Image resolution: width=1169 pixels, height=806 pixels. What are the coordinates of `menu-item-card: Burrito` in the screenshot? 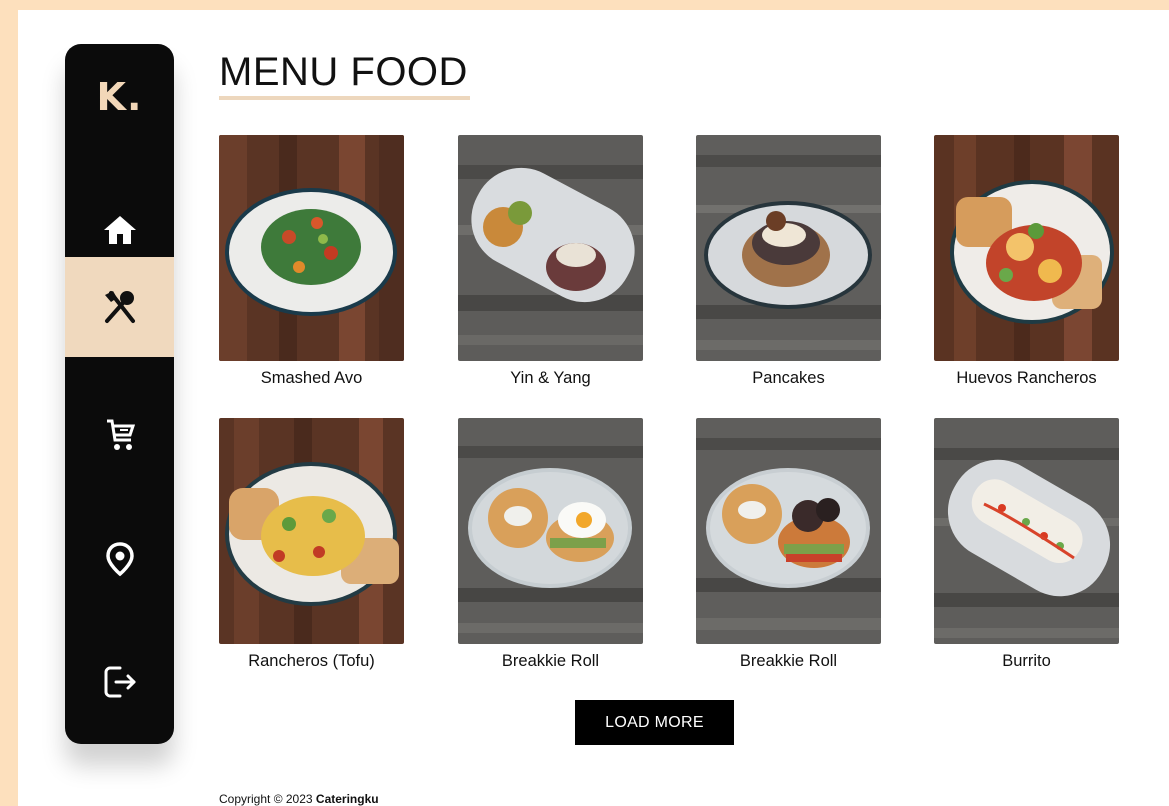 It's located at (1026, 544).